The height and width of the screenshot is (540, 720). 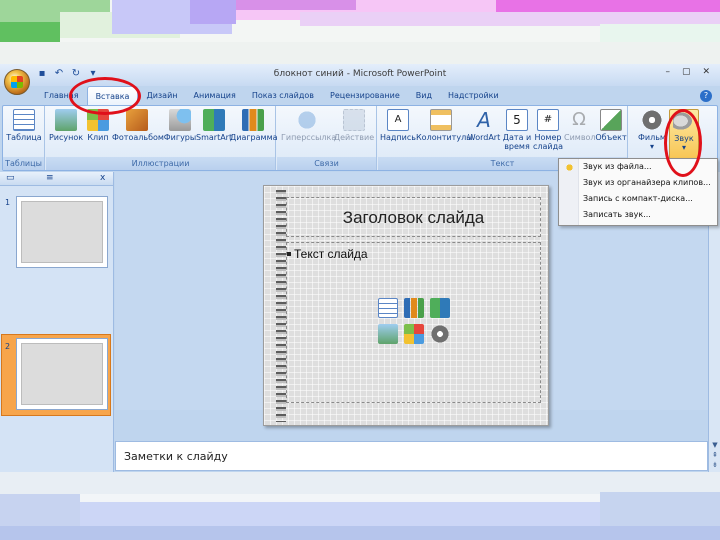 What do you see at coordinates (652, 120) in the screenshot?
I see `film-reel-icon` at bounding box center [652, 120].